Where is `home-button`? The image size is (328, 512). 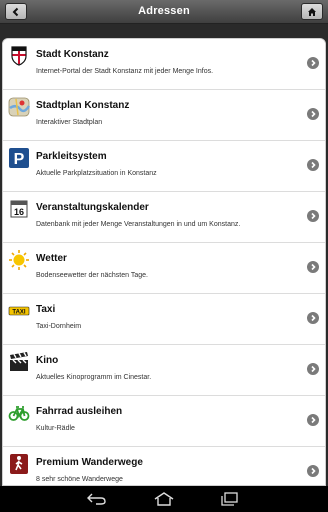 home-button is located at coordinates (312, 11).